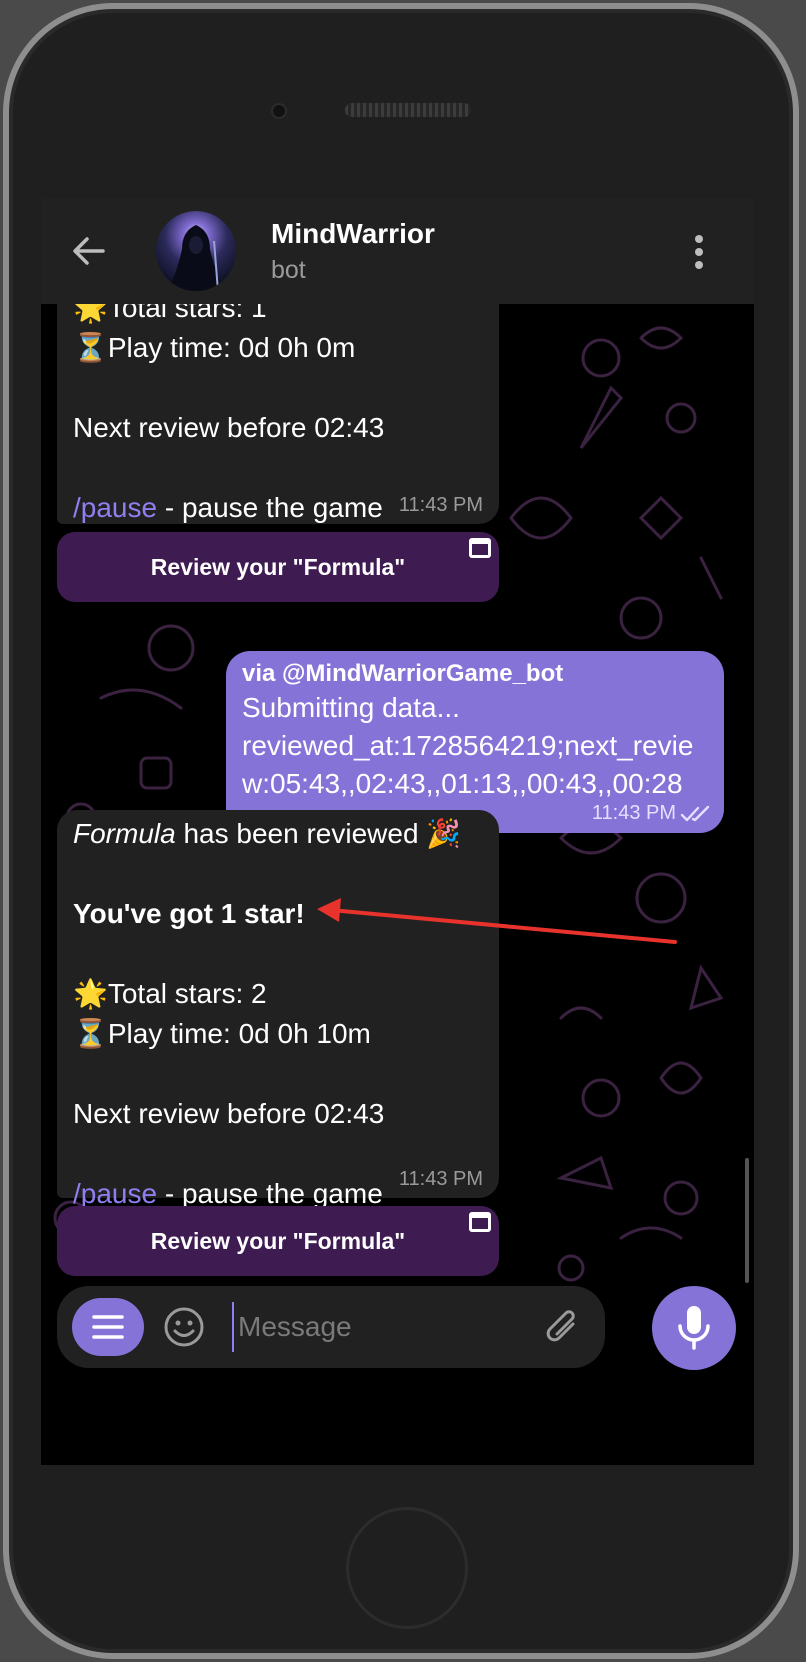 This screenshot has height=1662, width=806. I want to click on chat-scrollbar, so click(747, 1220).